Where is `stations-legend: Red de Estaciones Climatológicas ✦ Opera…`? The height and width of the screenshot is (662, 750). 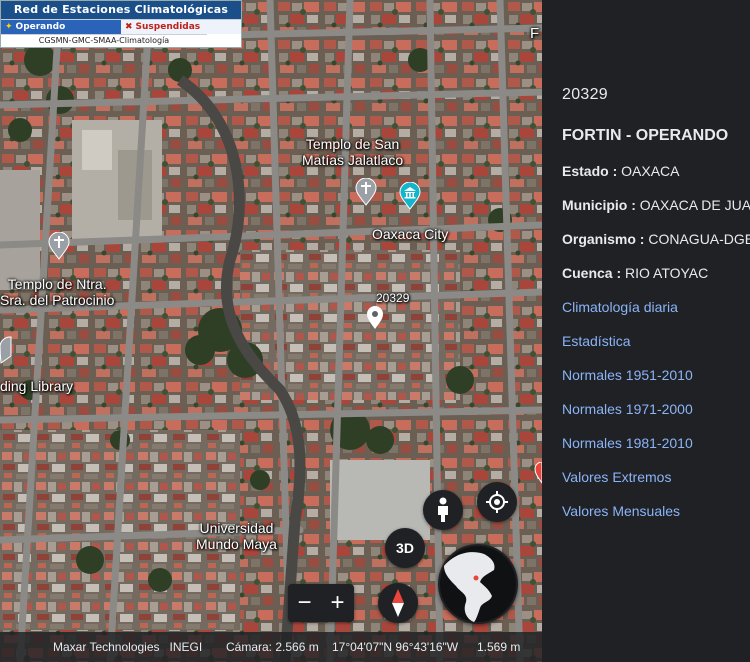 stations-legend: Red de Estaciones Climatológicas ✦ Opera… is located at coordinates (121, 24).